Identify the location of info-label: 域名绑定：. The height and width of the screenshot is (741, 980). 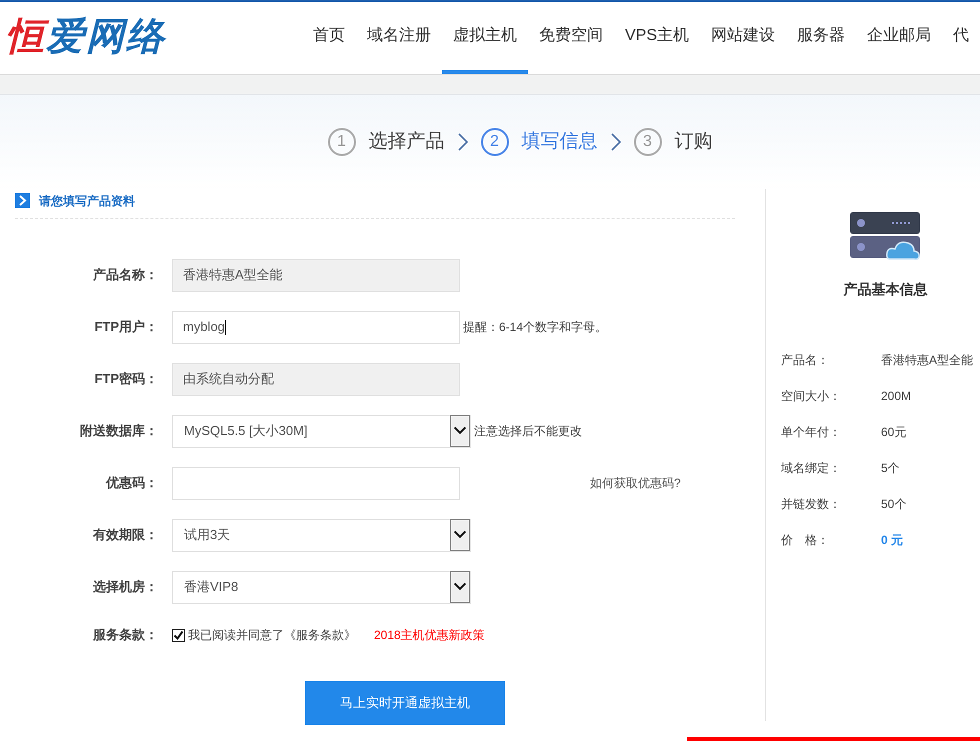
(811, 468).